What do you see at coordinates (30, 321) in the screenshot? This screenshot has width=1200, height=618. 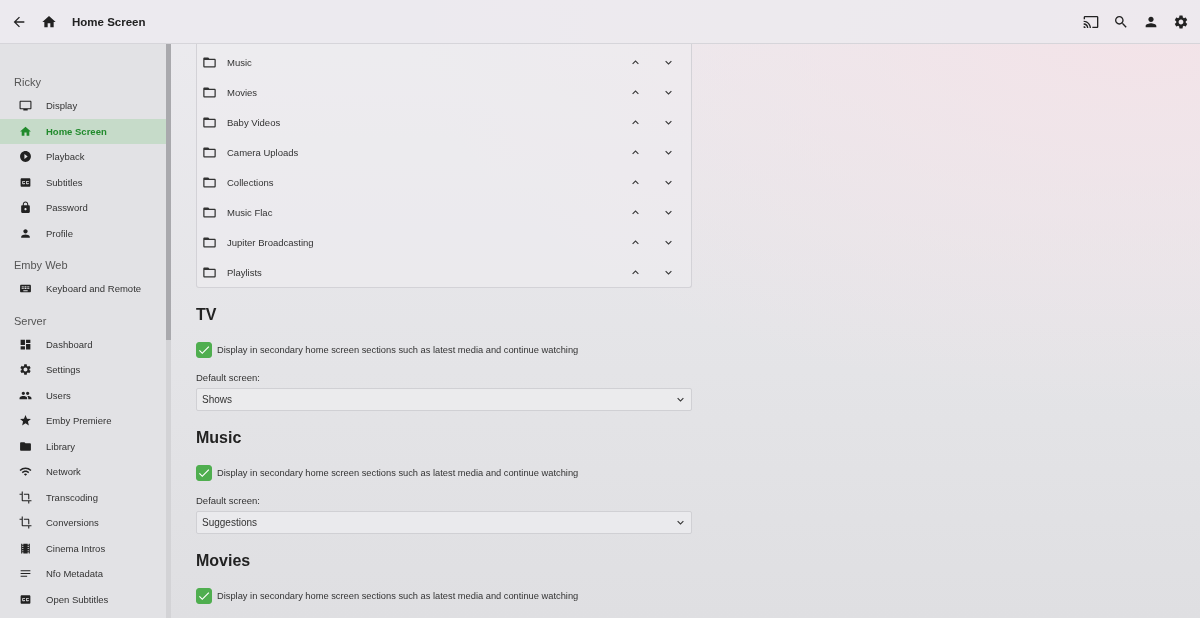 I see `sidebar-heading: Server` at bounding box center [30, 321].